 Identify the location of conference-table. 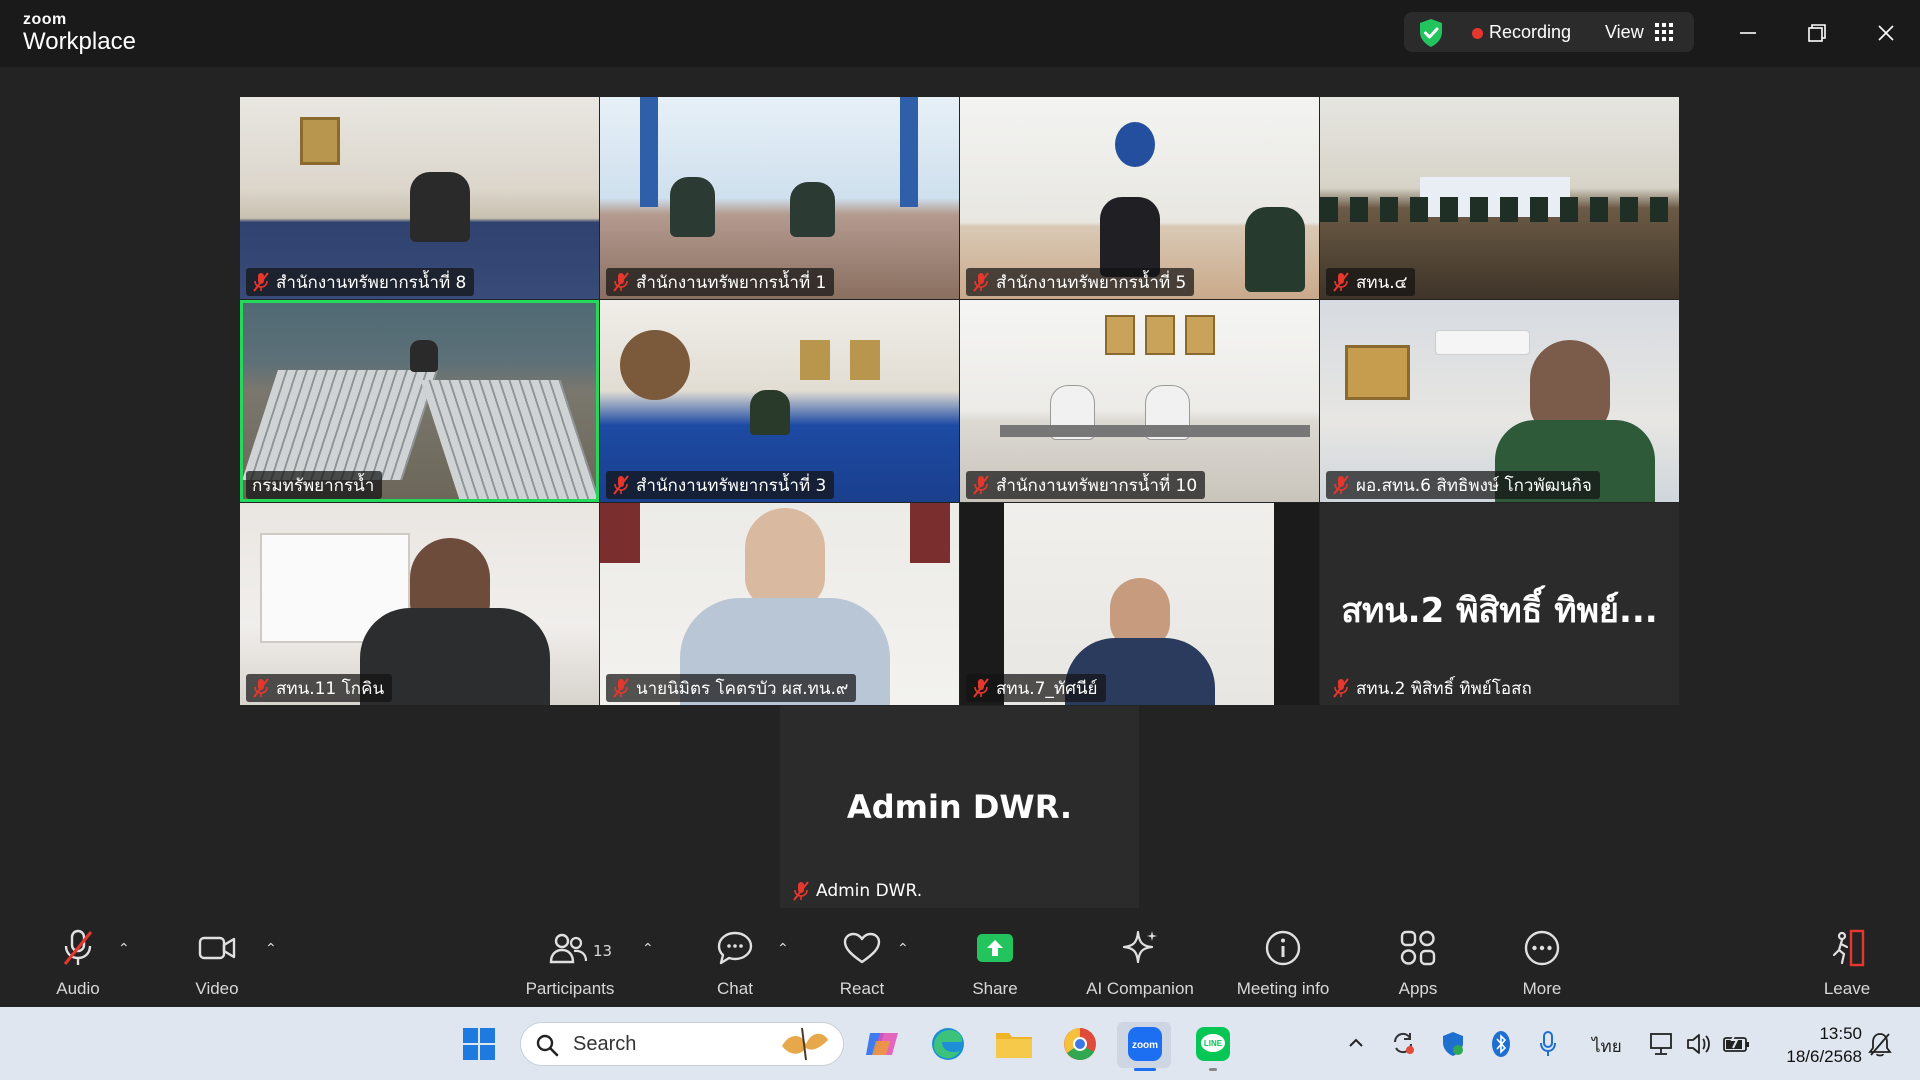
(1155, 431).